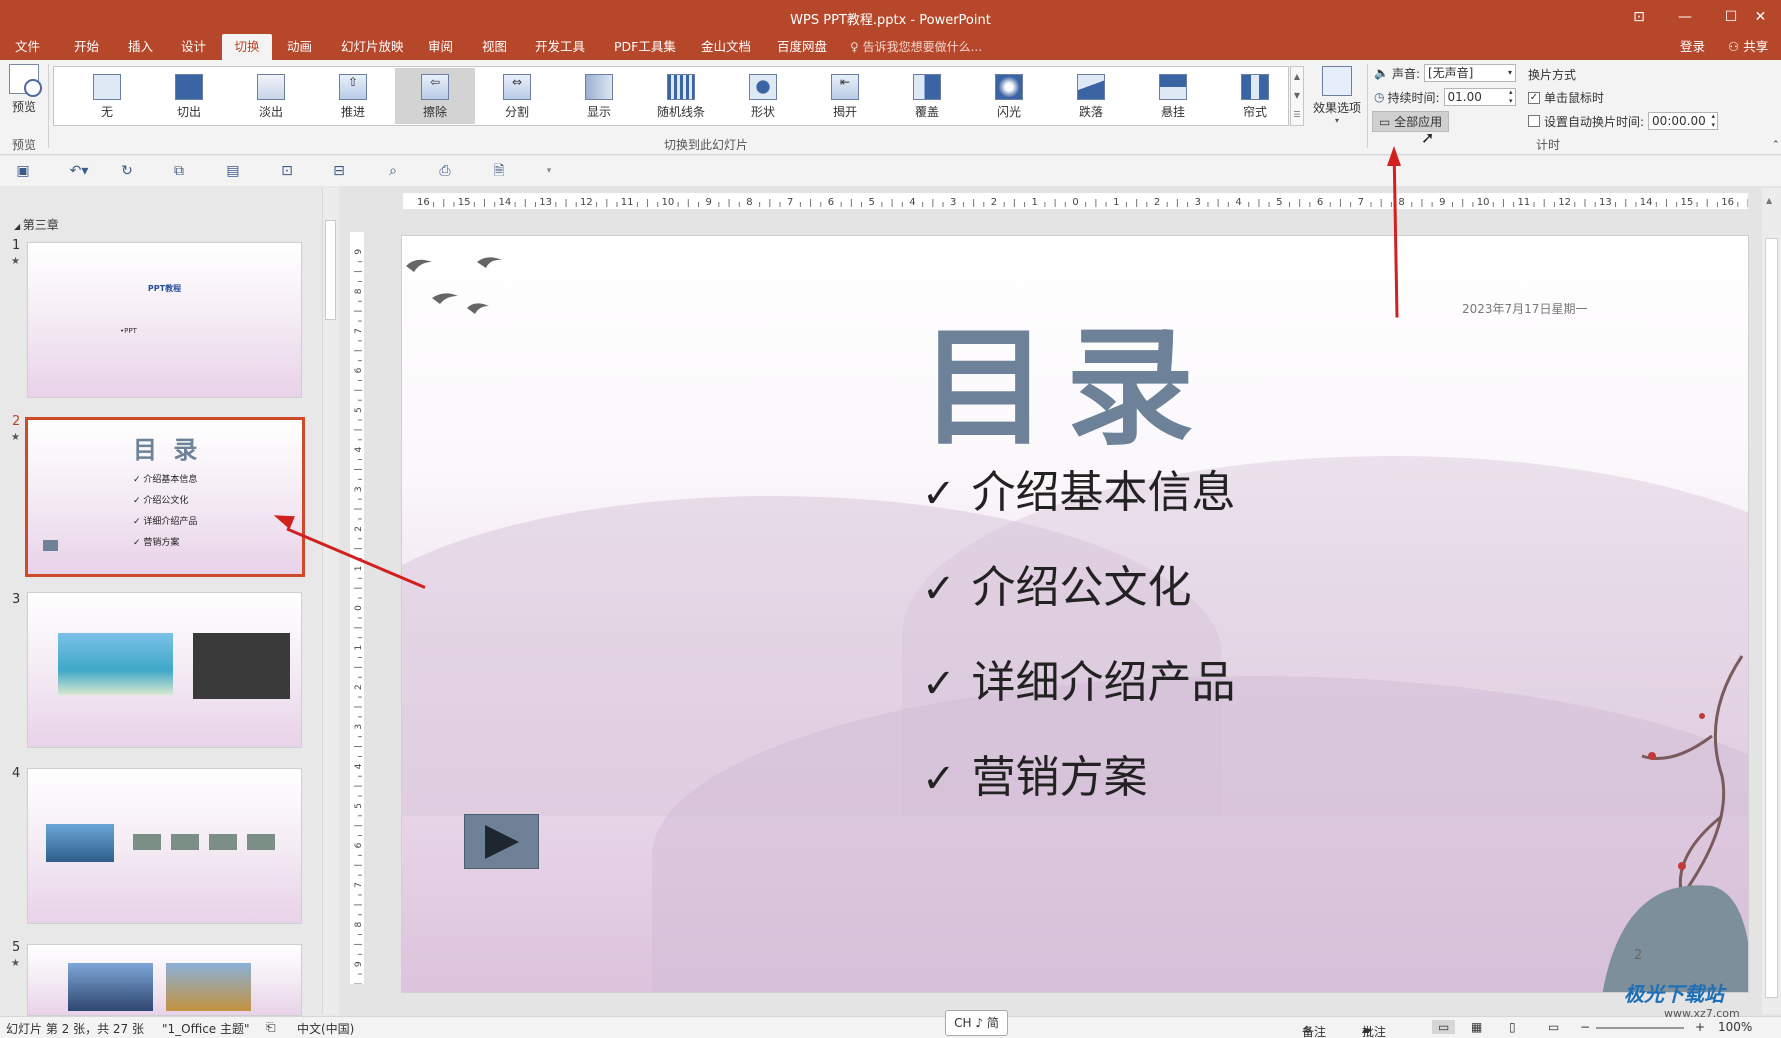  I want to click on auto-advance-row: 设置自动换片时间: 00:00.00 ▴ ▾, so click(1623, 121).